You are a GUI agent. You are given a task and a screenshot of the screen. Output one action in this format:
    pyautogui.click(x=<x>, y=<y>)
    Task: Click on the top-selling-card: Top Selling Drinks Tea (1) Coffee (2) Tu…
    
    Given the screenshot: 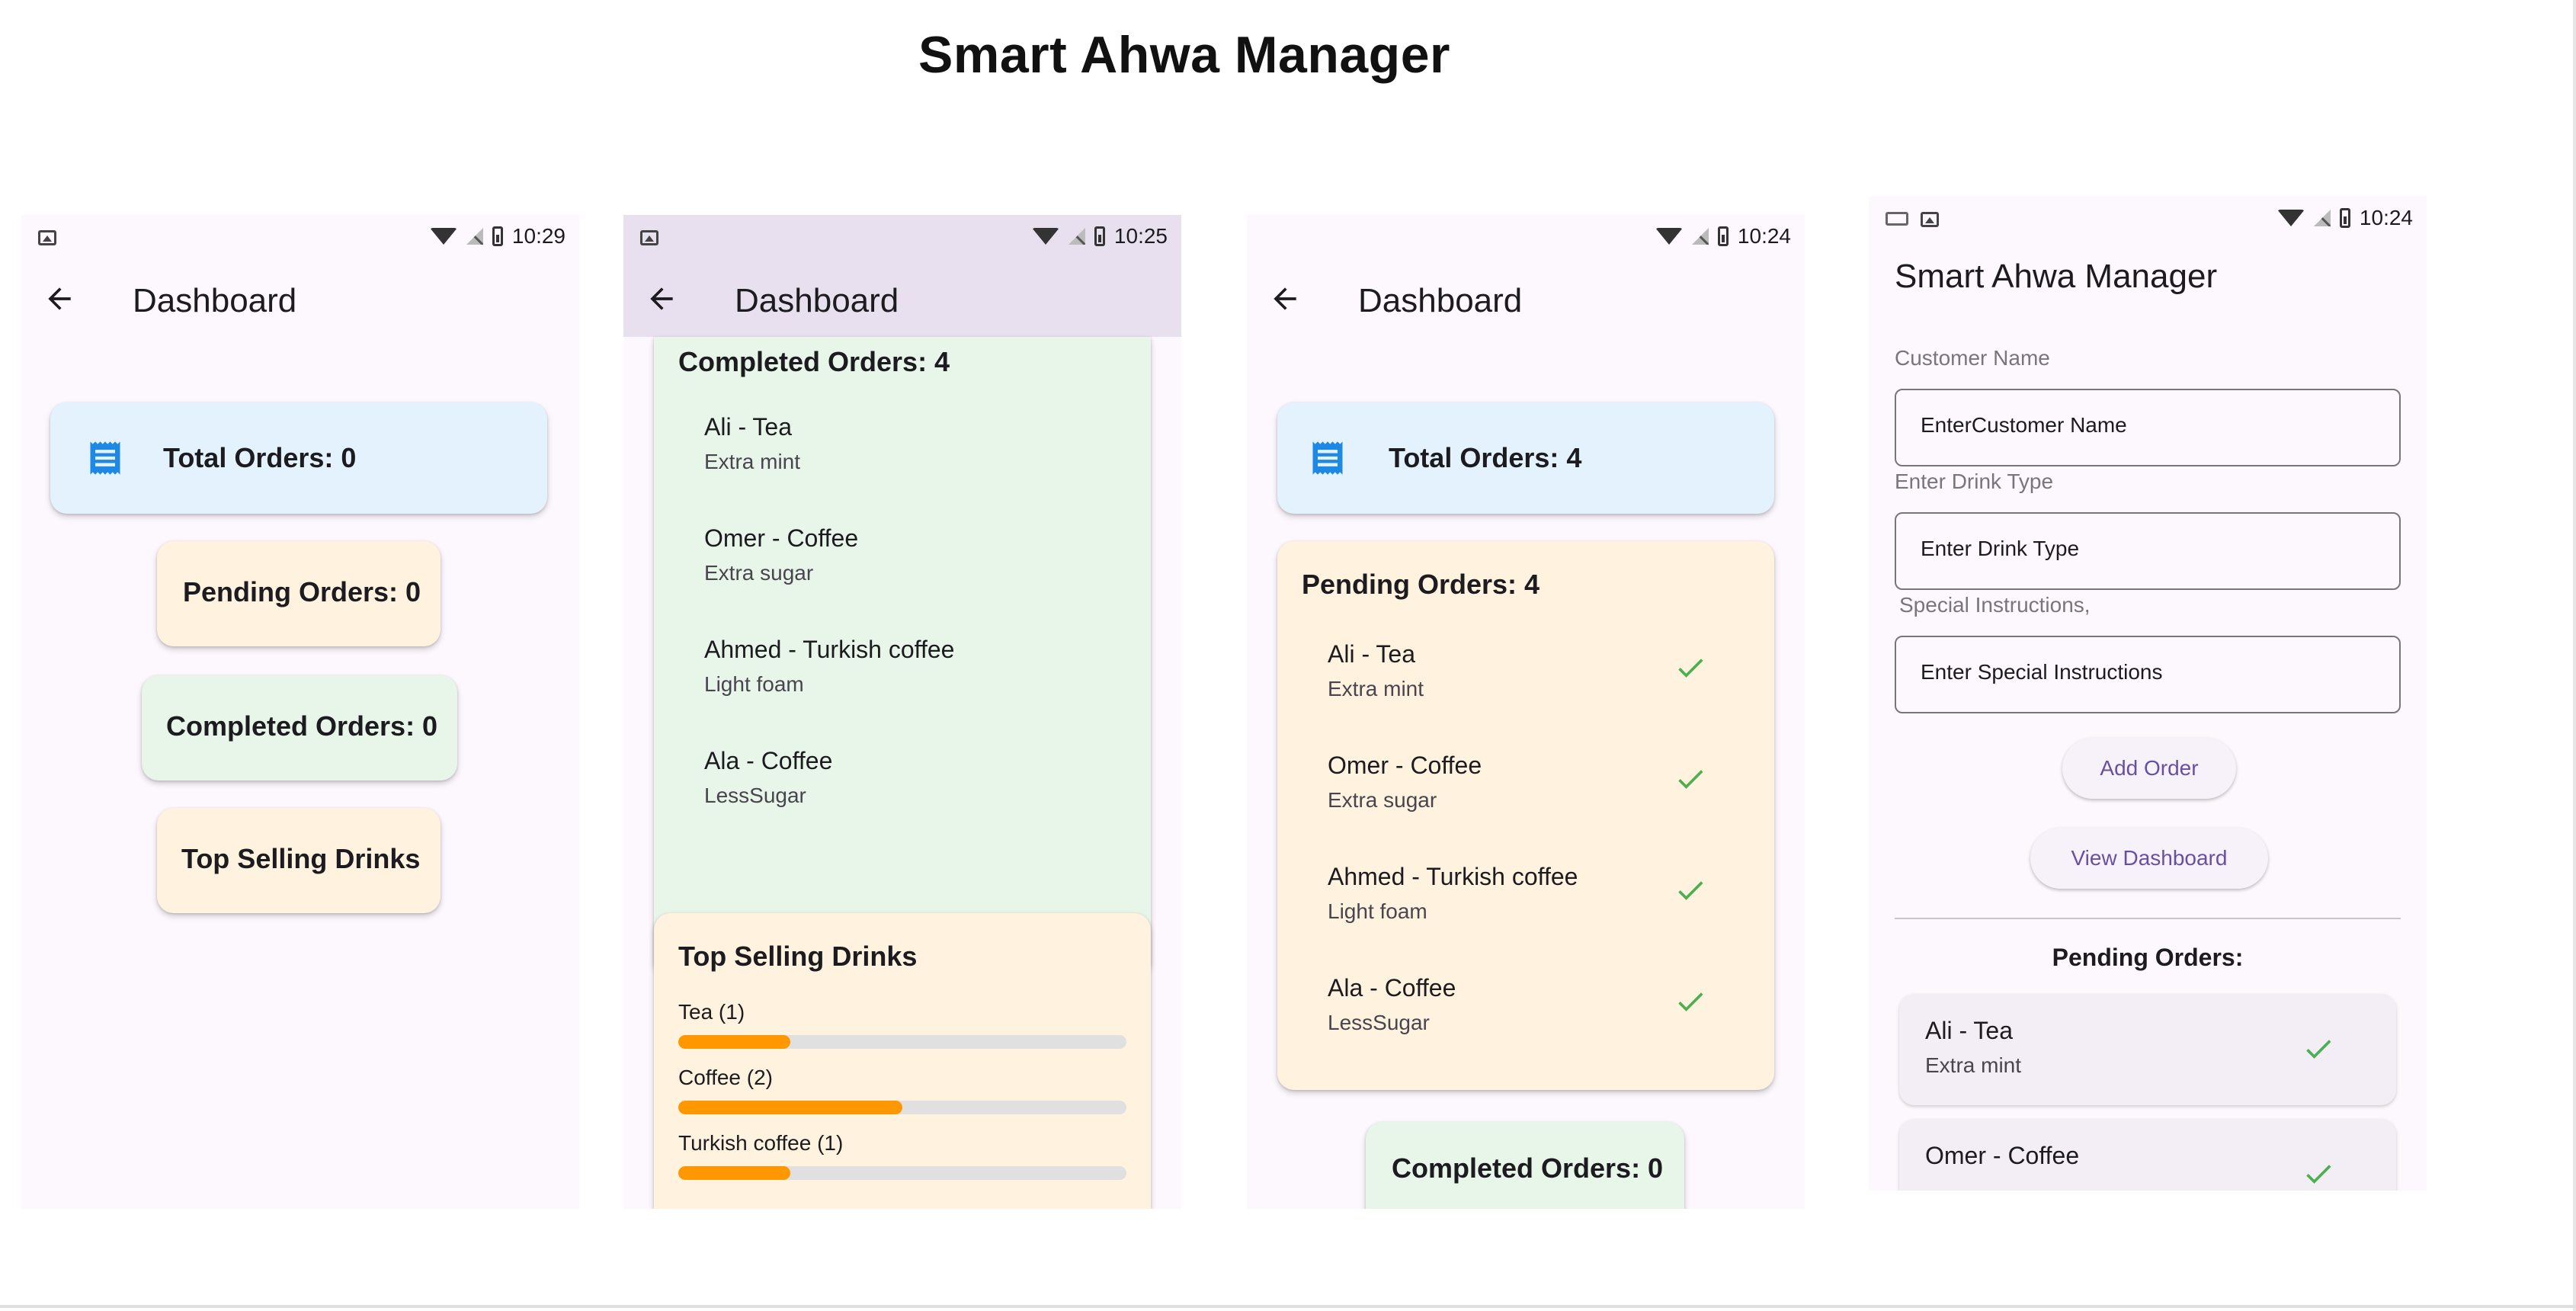 What is the action you would take?
    pyautogui.click(x=902, y=1061)
    